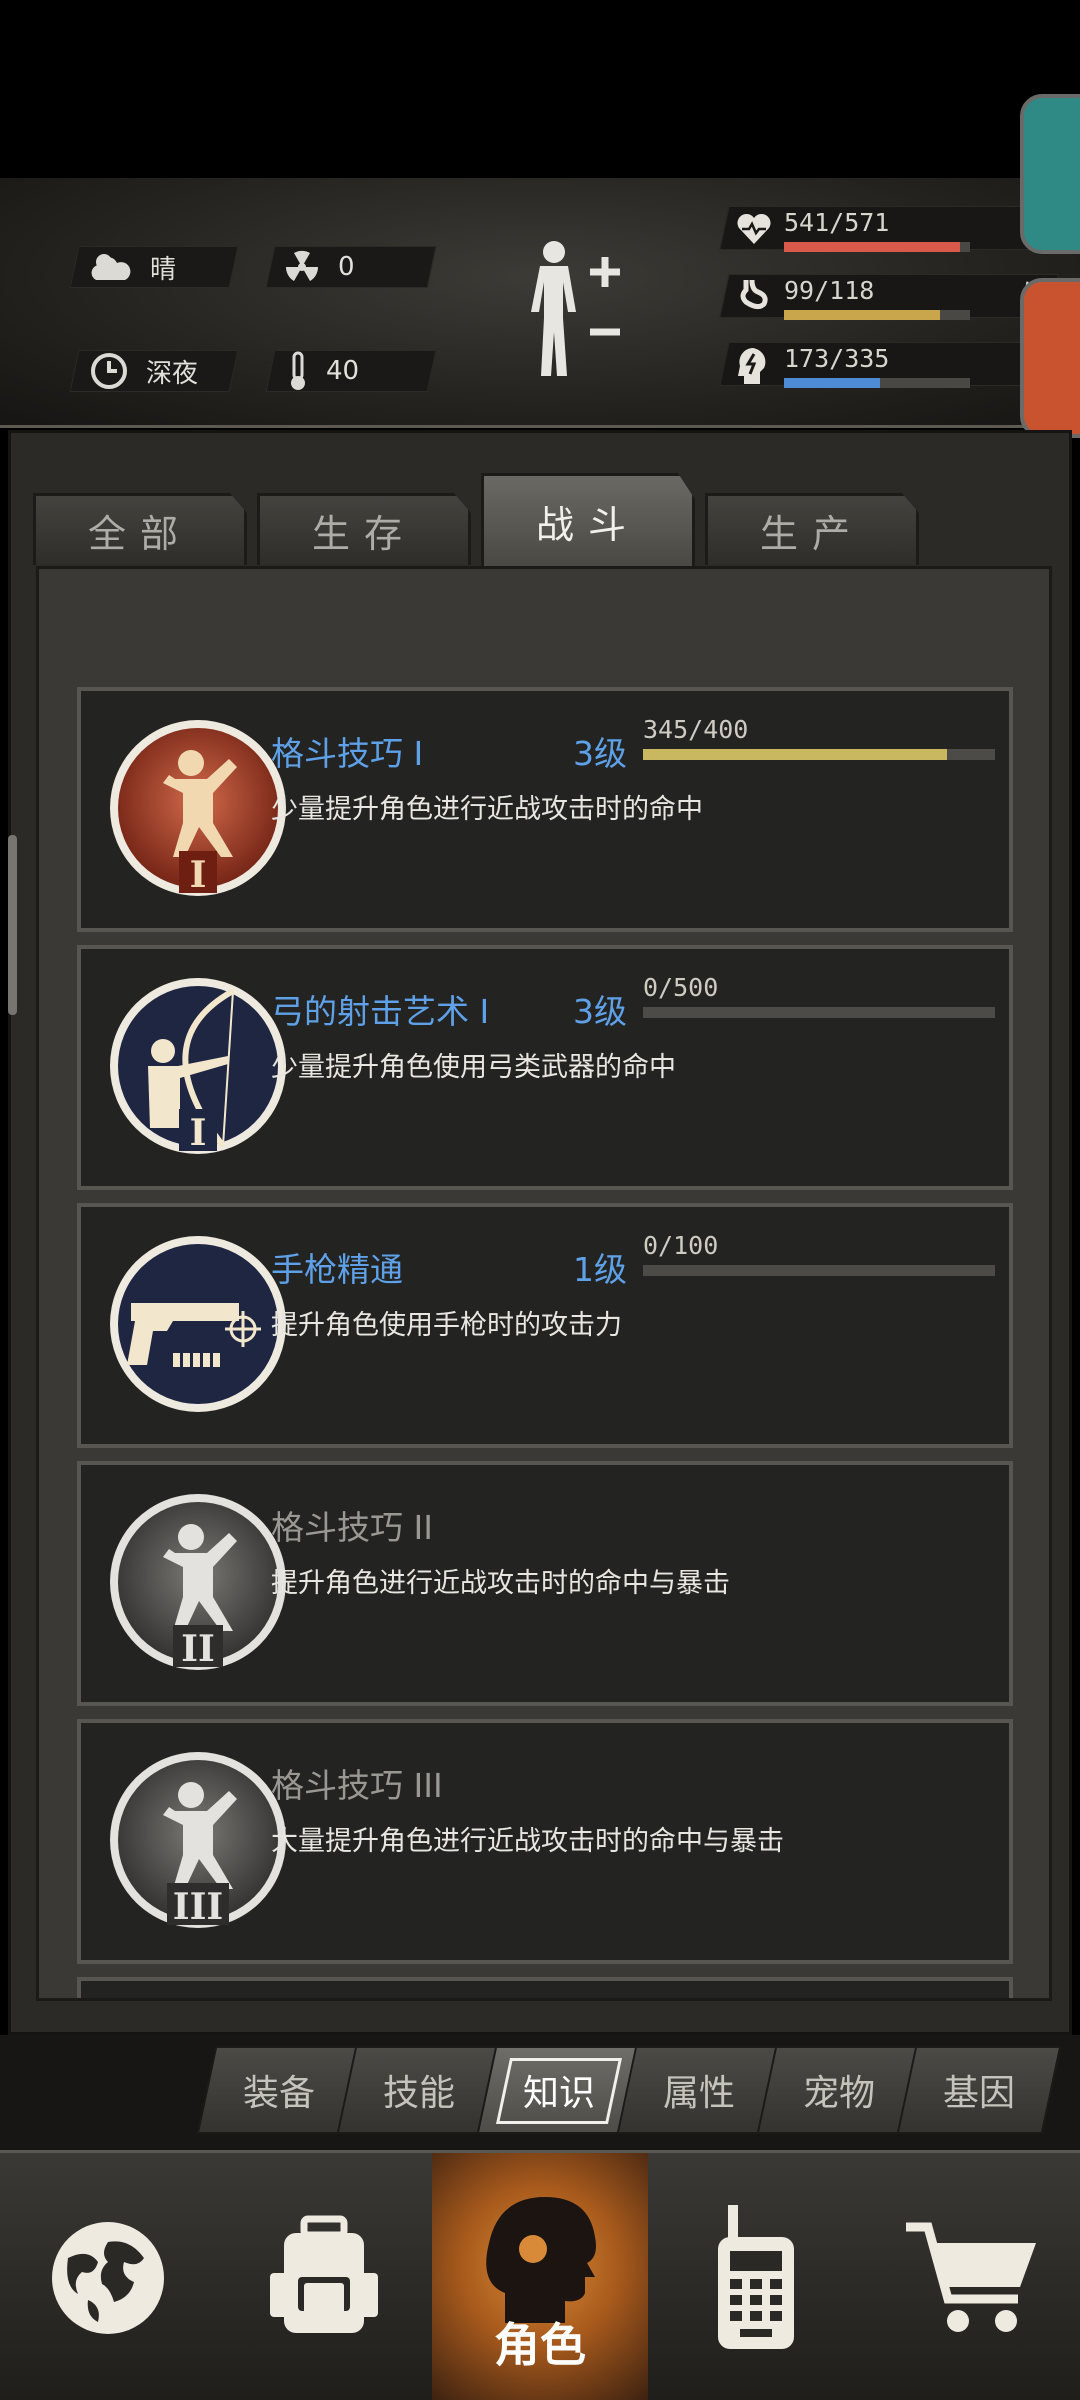  What do you see at coordinates (681, 1245) in the screenshot?
I see `skill-progress-text: 0/100` at bounding box center [681, 1245].